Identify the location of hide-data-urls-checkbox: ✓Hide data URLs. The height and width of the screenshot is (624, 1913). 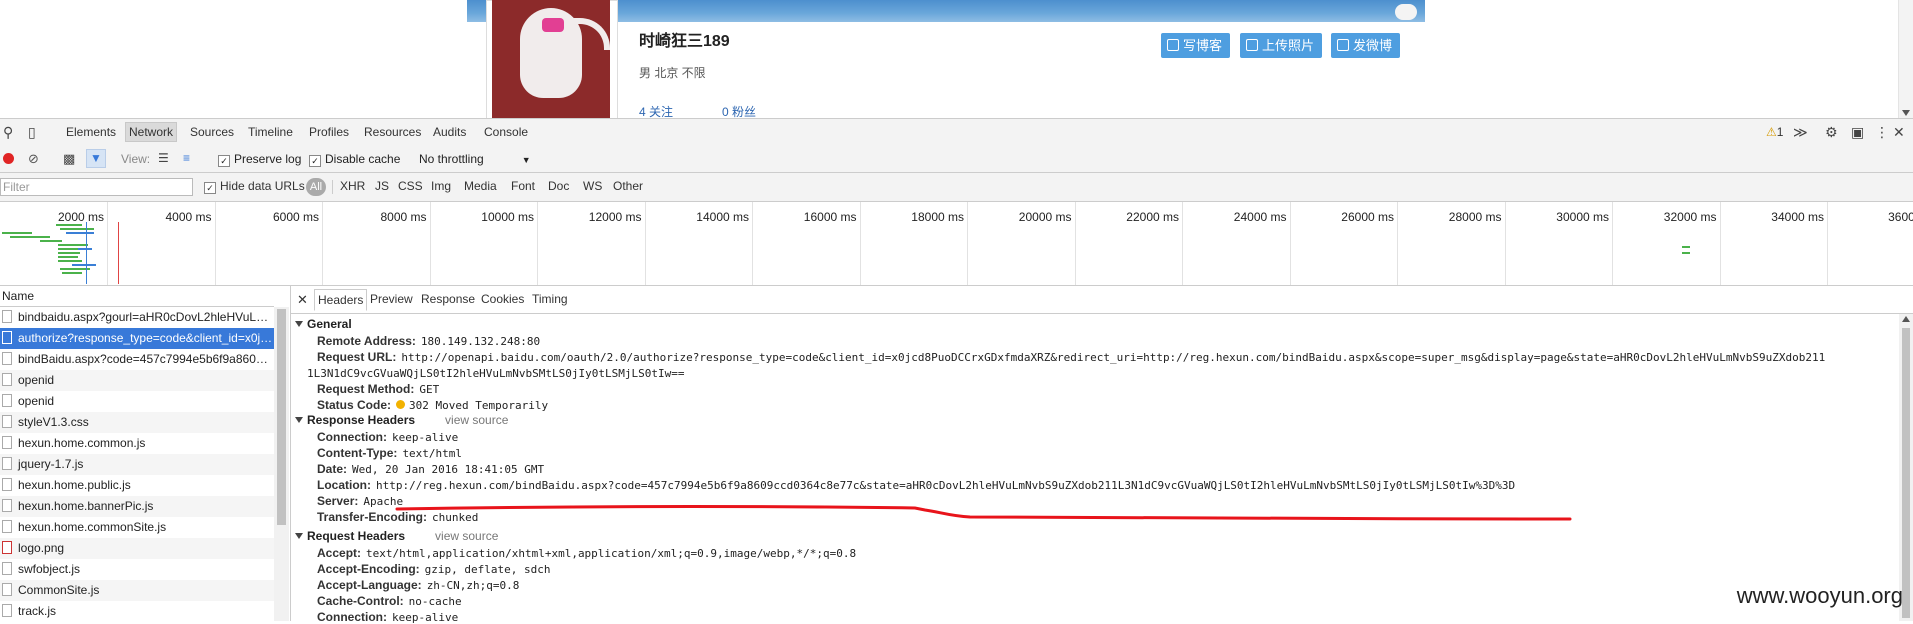
(254, 186).